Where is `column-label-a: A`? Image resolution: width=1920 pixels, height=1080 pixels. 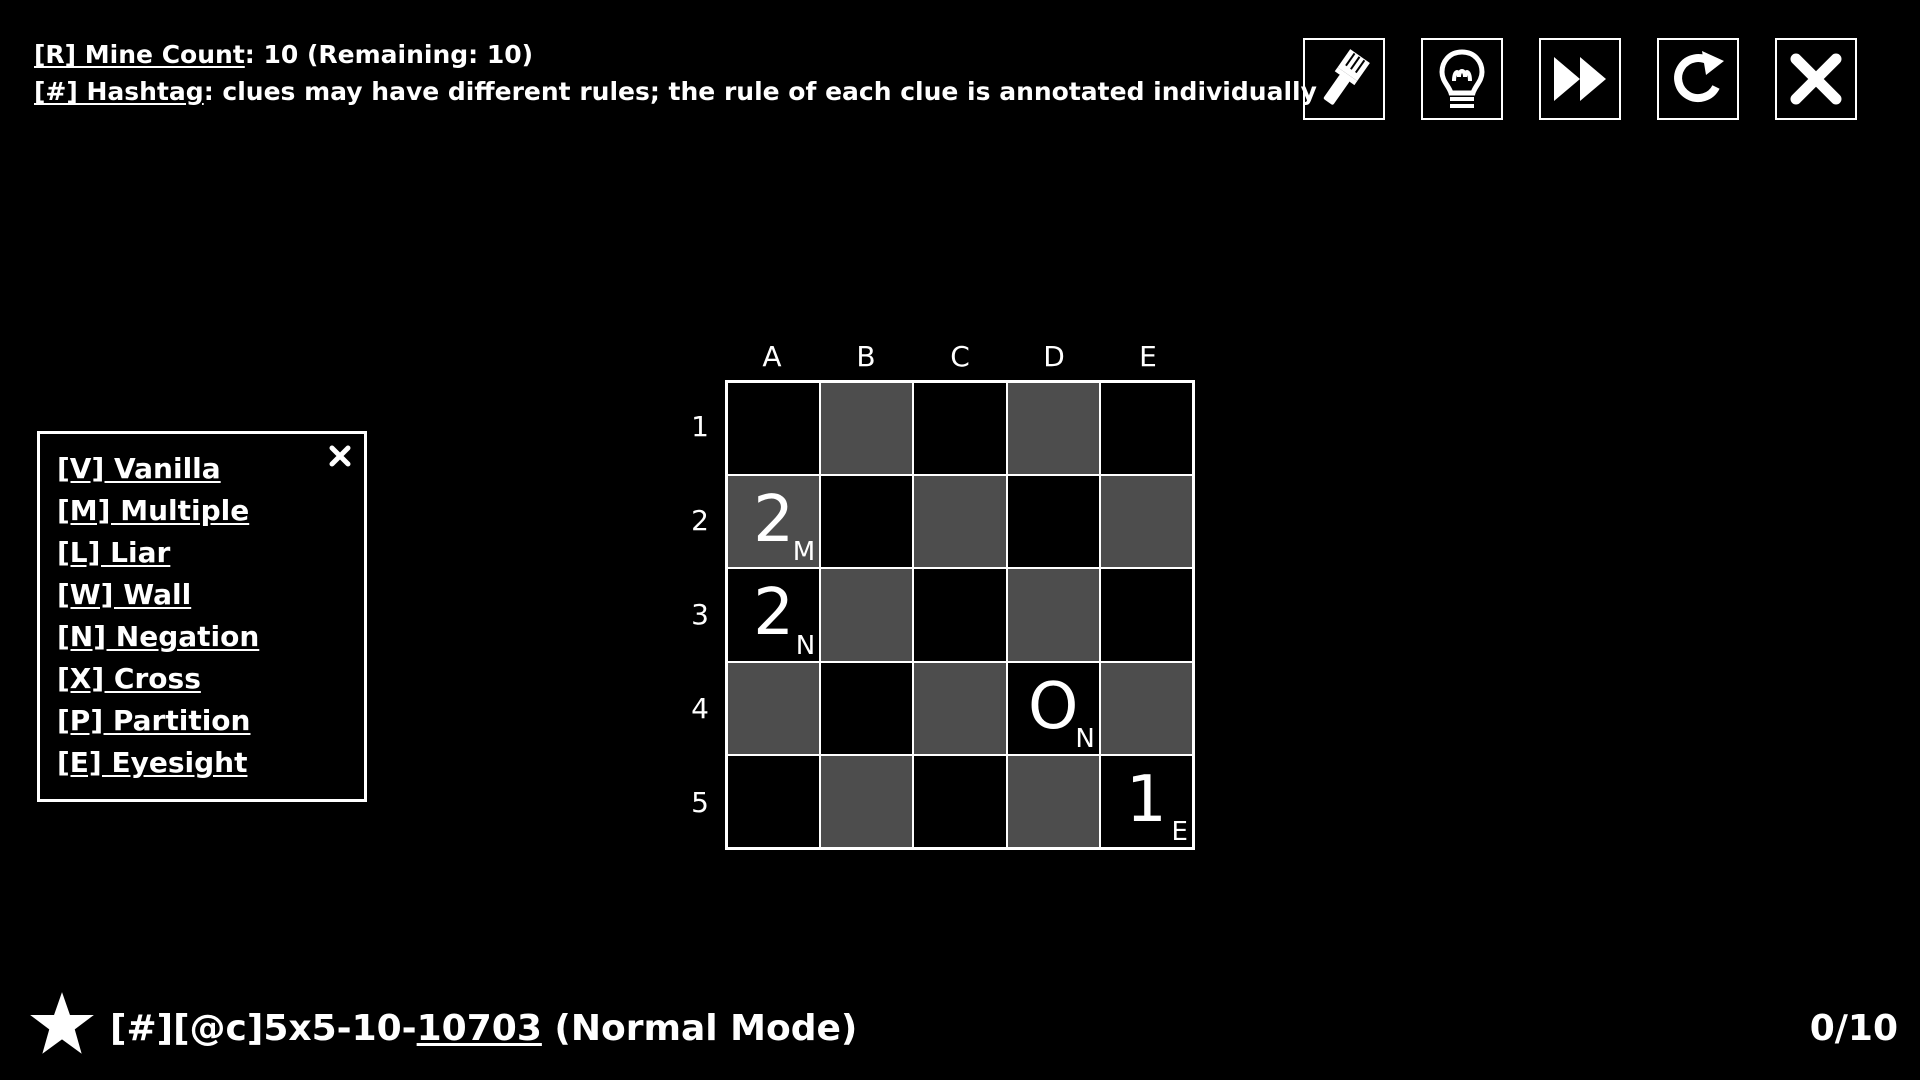 column-label-a: A is located at coordinates (772, 356).